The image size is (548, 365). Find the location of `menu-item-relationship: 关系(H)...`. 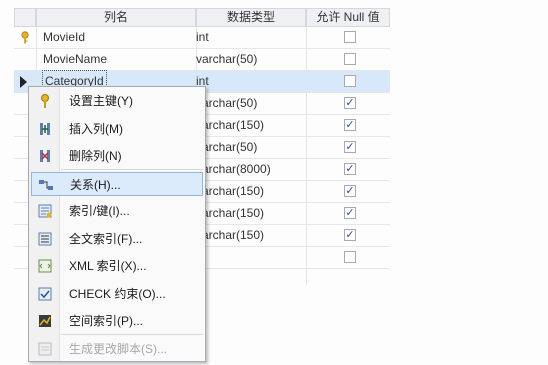

menu-item-relationship: 关系(H)... is located at coordinates (117, 183).